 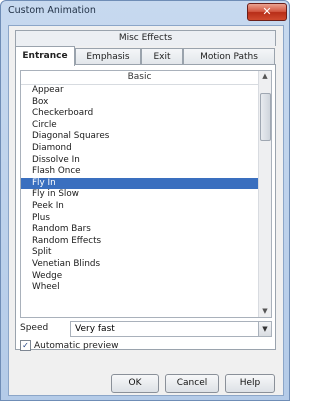 What do you see at coordinates (45, 56) in the screenshot?
I see `tab-entrance: Entrance` at bounding box center [45, 56].